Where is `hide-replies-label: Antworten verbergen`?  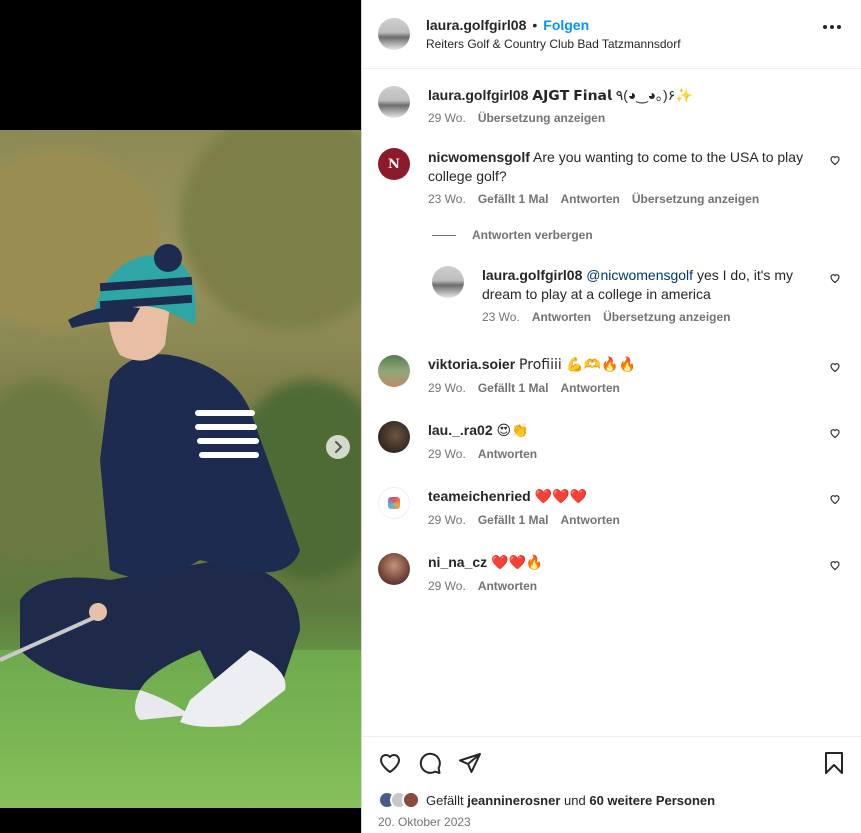 hide-replies-label: Antworten verbergen is located at coordinates (532, 235).